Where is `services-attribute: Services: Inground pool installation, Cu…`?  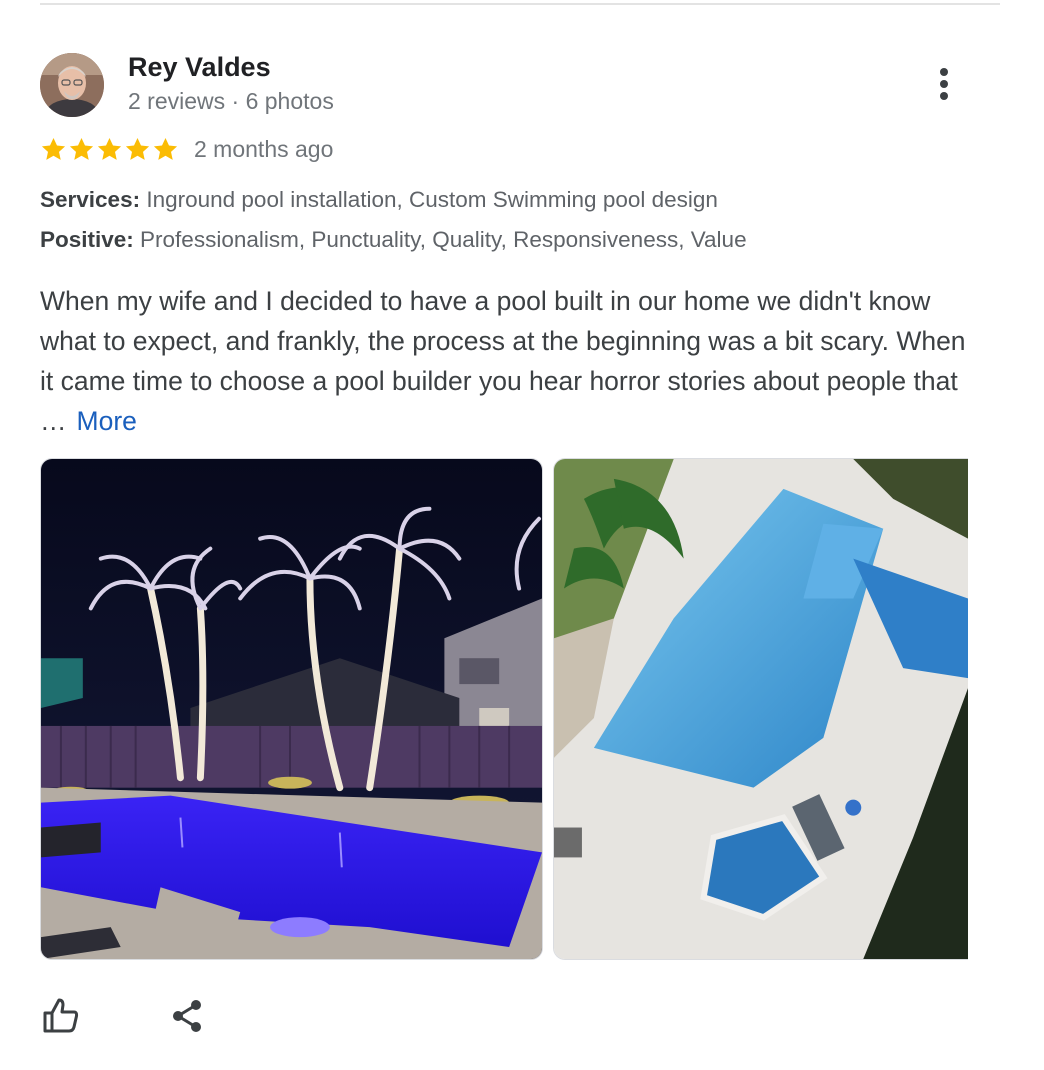
services-attribute: Services: Inground pool installation, Cu… is located at coordinates (379, 200).